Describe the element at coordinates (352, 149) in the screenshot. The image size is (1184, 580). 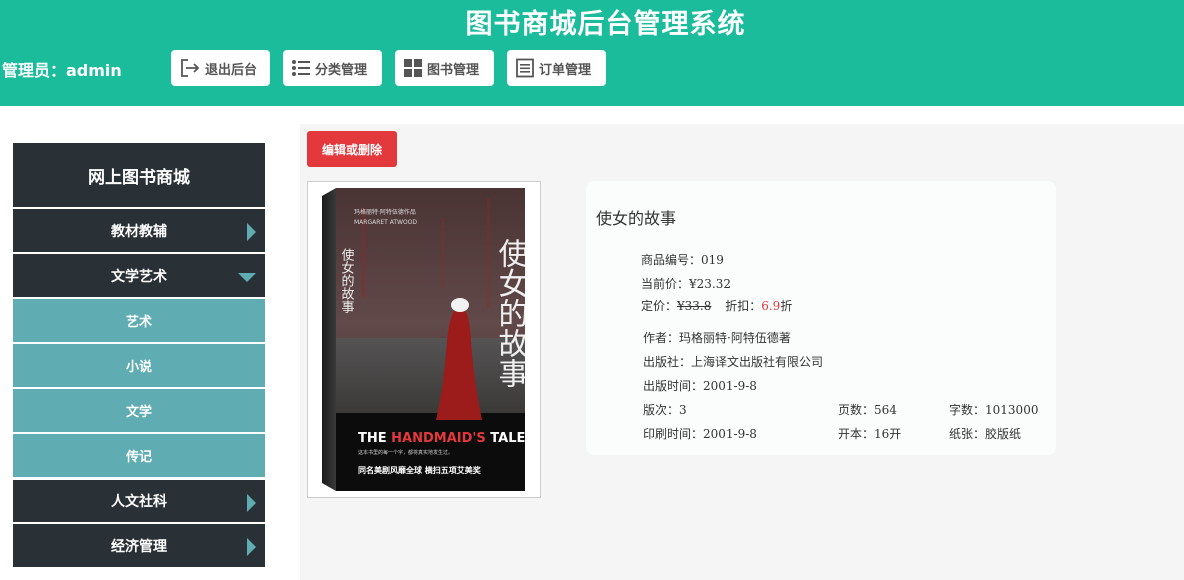
I see `edit-or-delete-button: 编辑或删除` at that location.